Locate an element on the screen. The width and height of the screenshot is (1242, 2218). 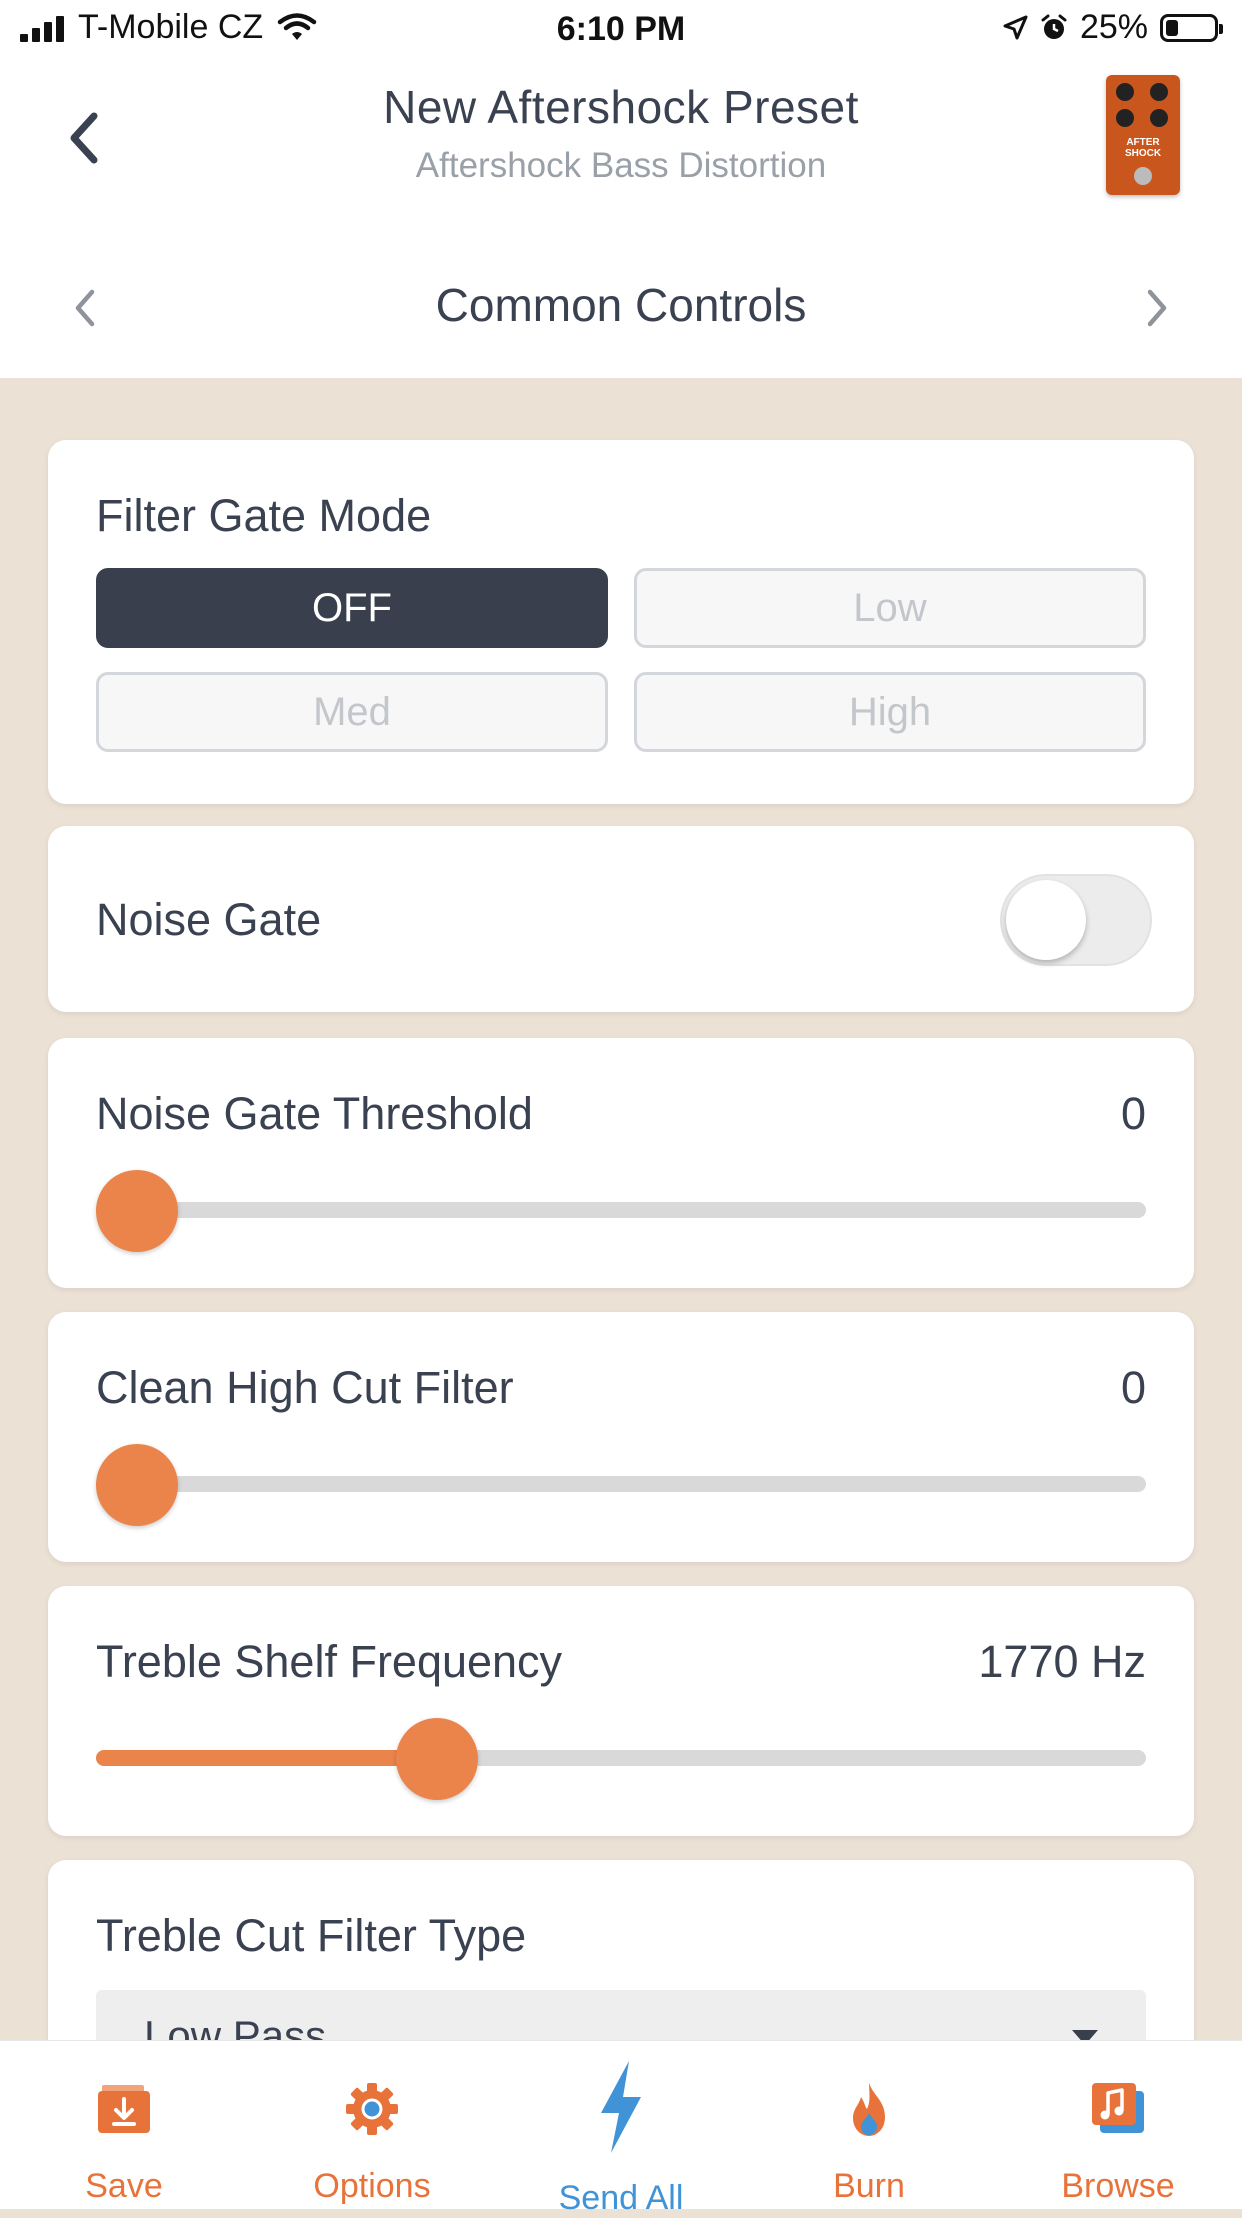
tab-options: Options is located at coordinates (372, 2125).